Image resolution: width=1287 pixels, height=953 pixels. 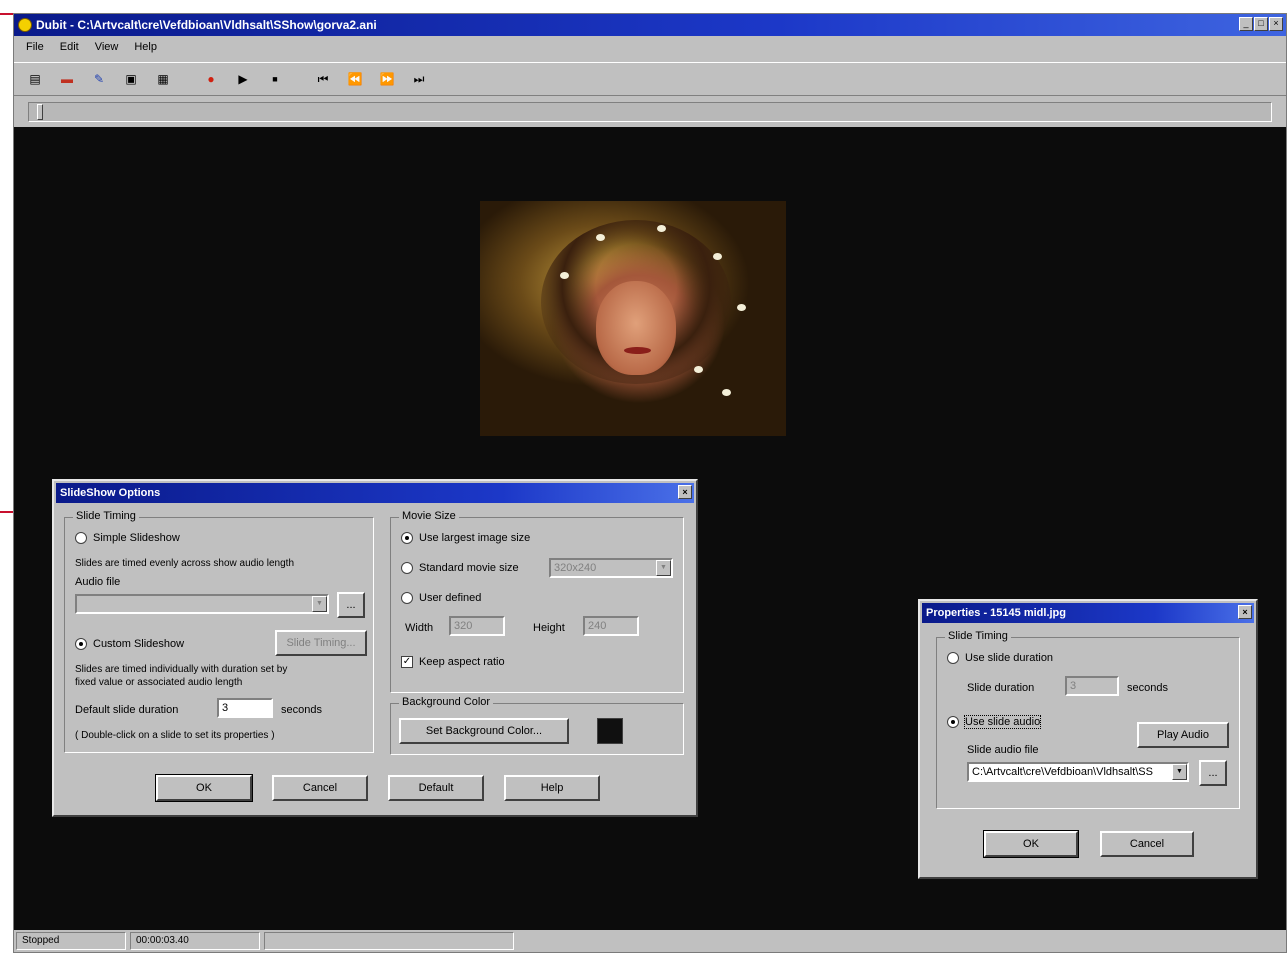 I want to click on checkmark-icon: ✓, so click(x=407, y=662).